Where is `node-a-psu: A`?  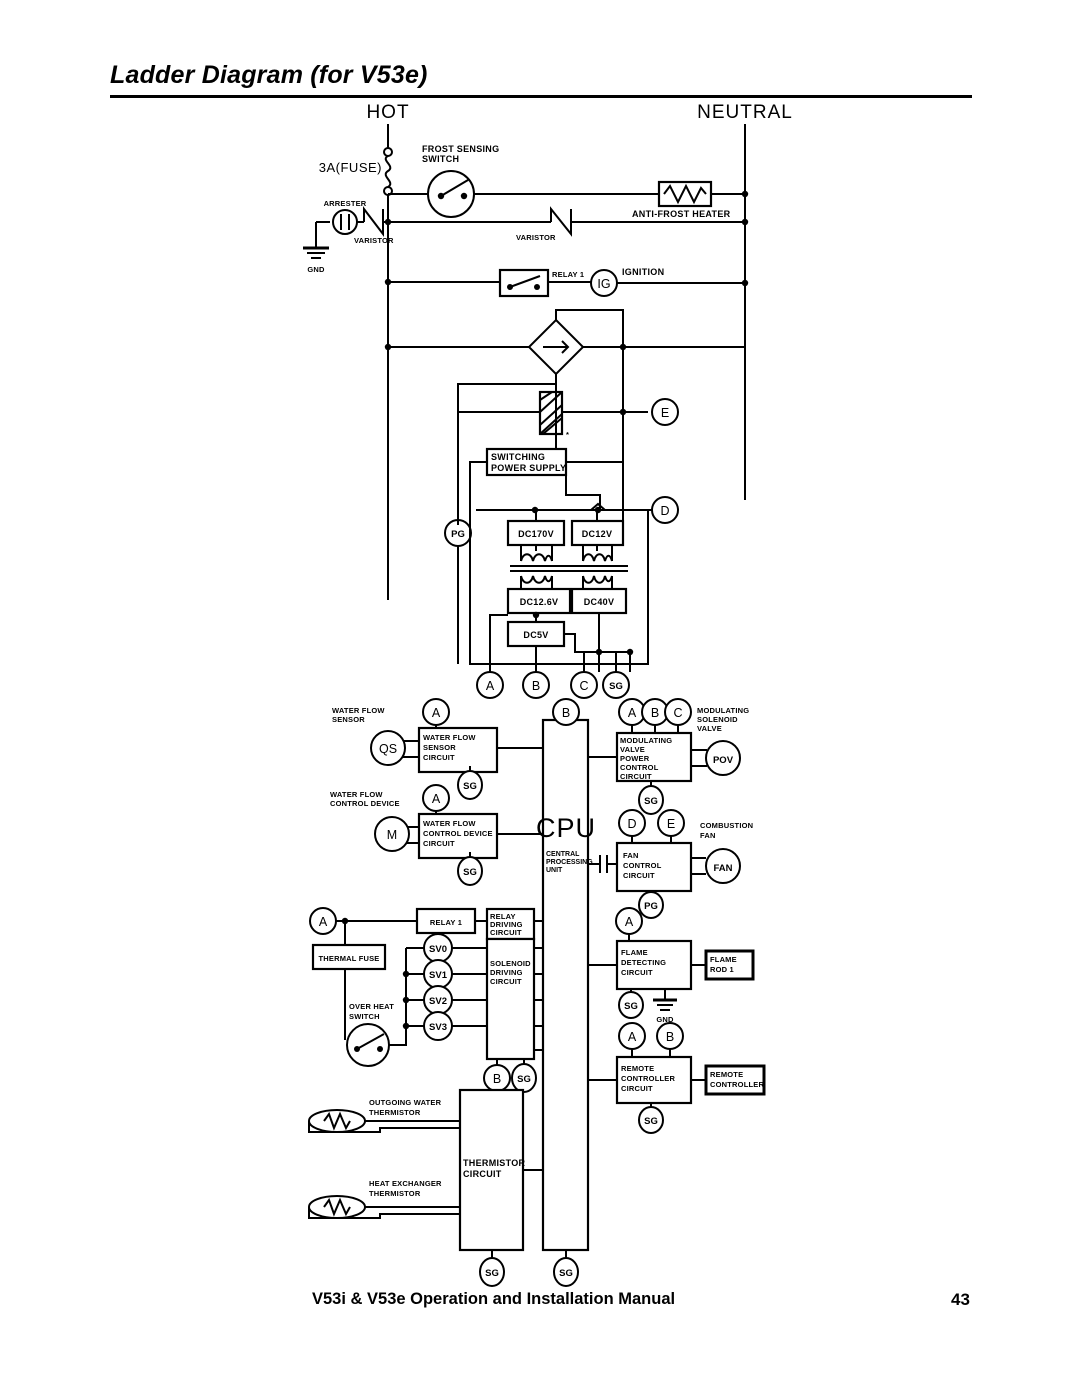 node-a-psu: A is located at coordinates (490, 685).